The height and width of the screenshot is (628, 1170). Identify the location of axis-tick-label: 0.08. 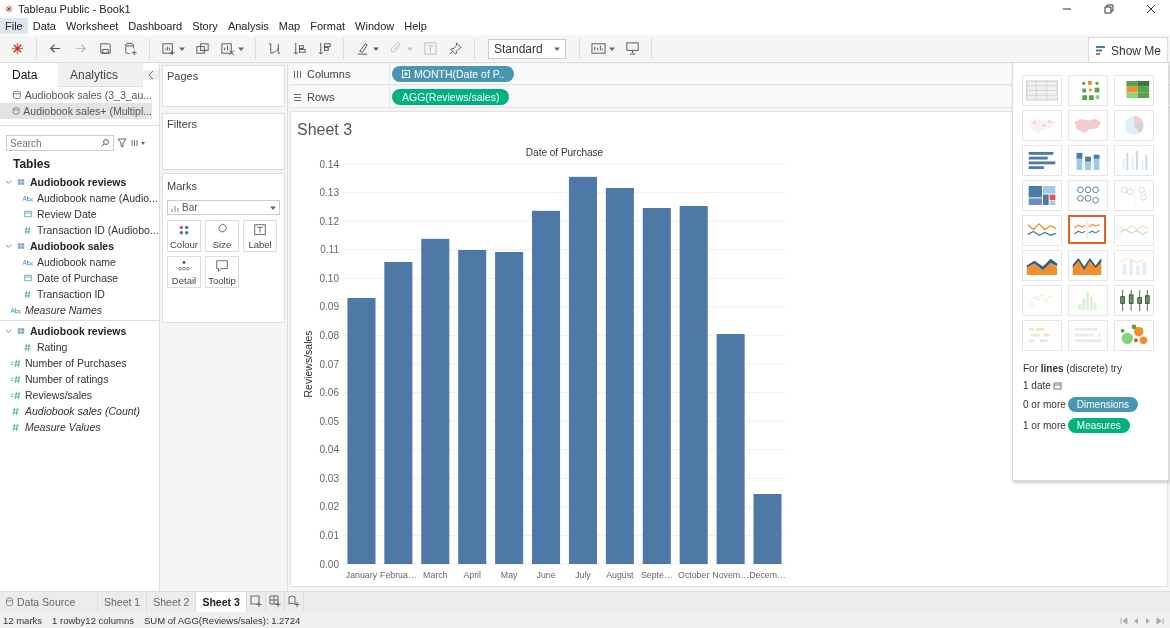
(329, 335).